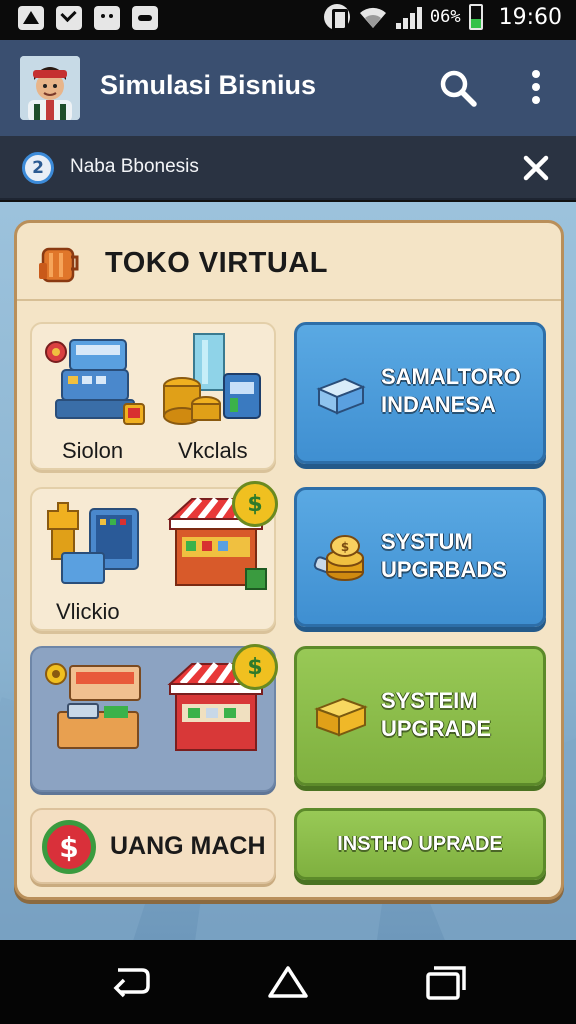 The image size is (576, 1024). What do you see at coordinates (93, 543) in the screenshot?
I see `shop-tools-icon` at bounding box center [93, 543].